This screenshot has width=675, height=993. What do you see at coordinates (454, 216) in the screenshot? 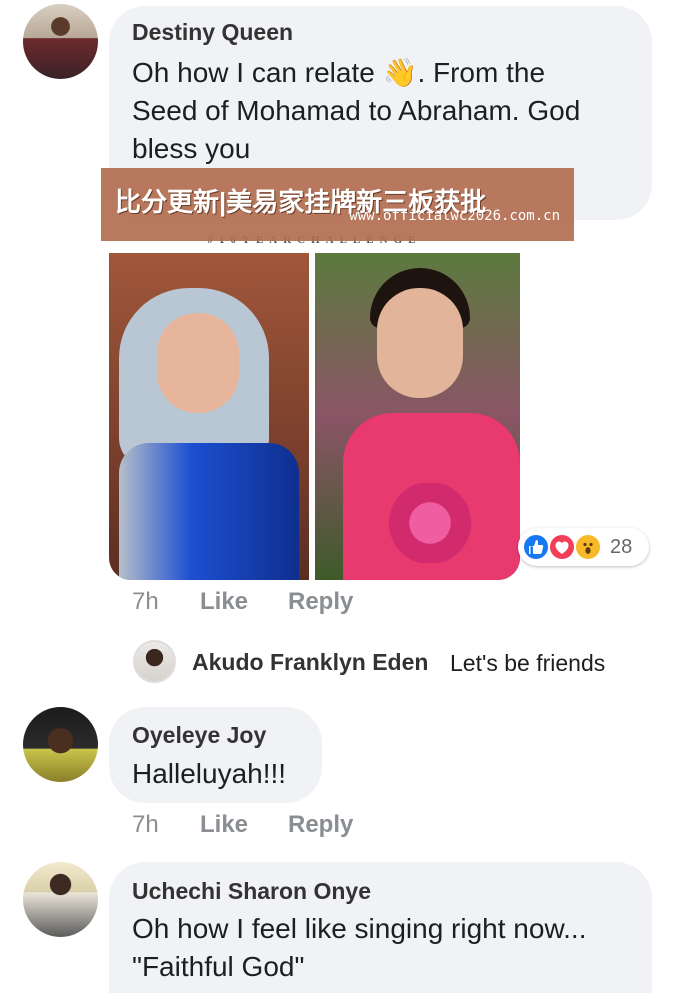
I see `watermark-url: www.officialwc2026.com.cn` at bounding box center [454, 216].